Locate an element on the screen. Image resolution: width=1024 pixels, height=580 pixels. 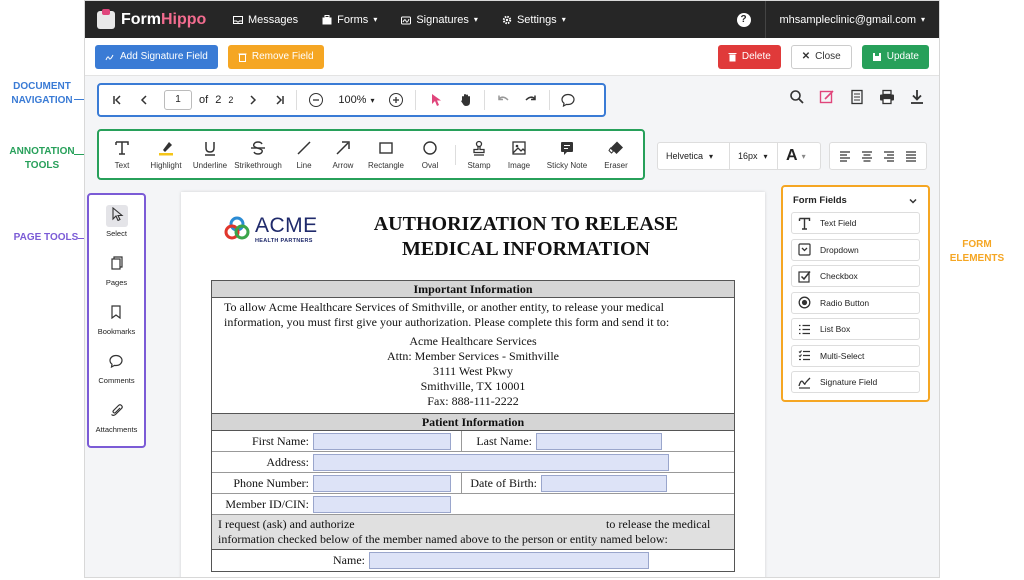
recipient-name-row: Name: is located at coordinates (473, 560).